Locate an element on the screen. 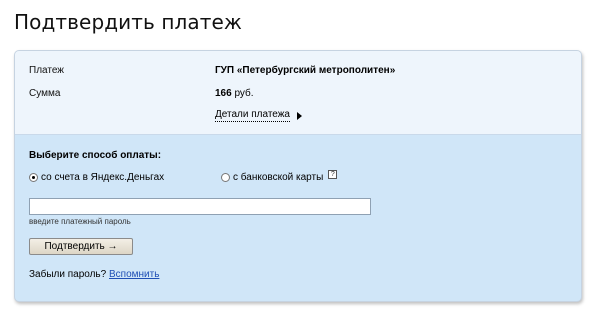 The width and height of the screenshot is (600, 321). radio-button-checked is located at coordinates (33, 177).